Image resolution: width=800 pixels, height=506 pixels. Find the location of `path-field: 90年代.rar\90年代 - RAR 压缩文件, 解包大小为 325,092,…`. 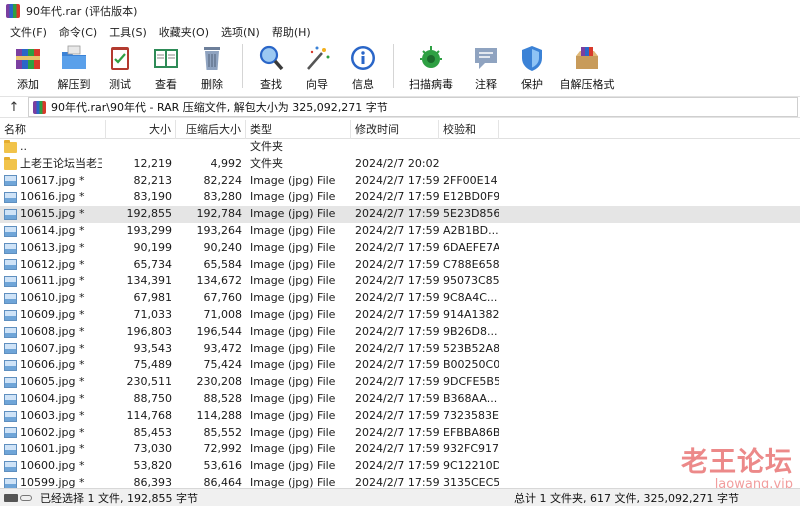

path-field: 90年代.rar\90年代 - RAR 压缩文件, 解包大小为 325,092,… is located at coordinates (413, 107).